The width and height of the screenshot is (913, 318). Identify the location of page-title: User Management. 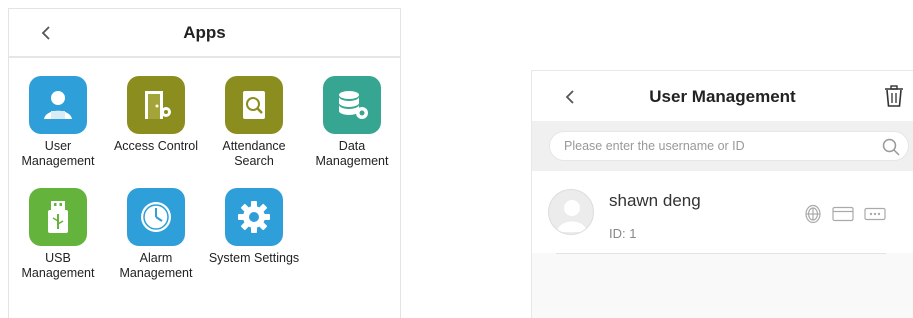
(722, 96).